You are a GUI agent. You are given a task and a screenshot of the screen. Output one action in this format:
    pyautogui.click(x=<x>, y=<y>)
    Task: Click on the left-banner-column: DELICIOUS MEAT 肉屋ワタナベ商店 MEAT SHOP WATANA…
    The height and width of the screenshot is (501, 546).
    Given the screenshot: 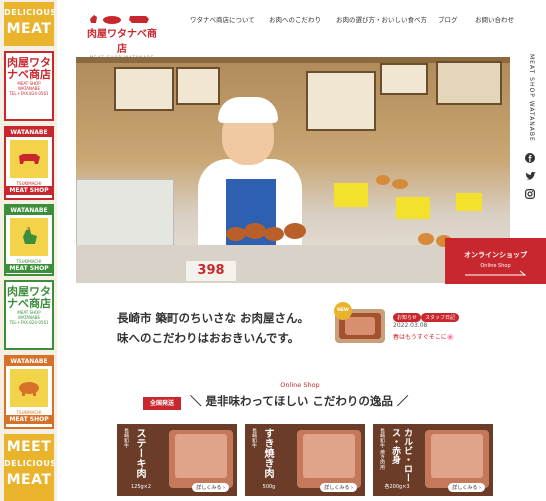 What is the action you would take?
    pyautogui.click(x=28, y=250)
    